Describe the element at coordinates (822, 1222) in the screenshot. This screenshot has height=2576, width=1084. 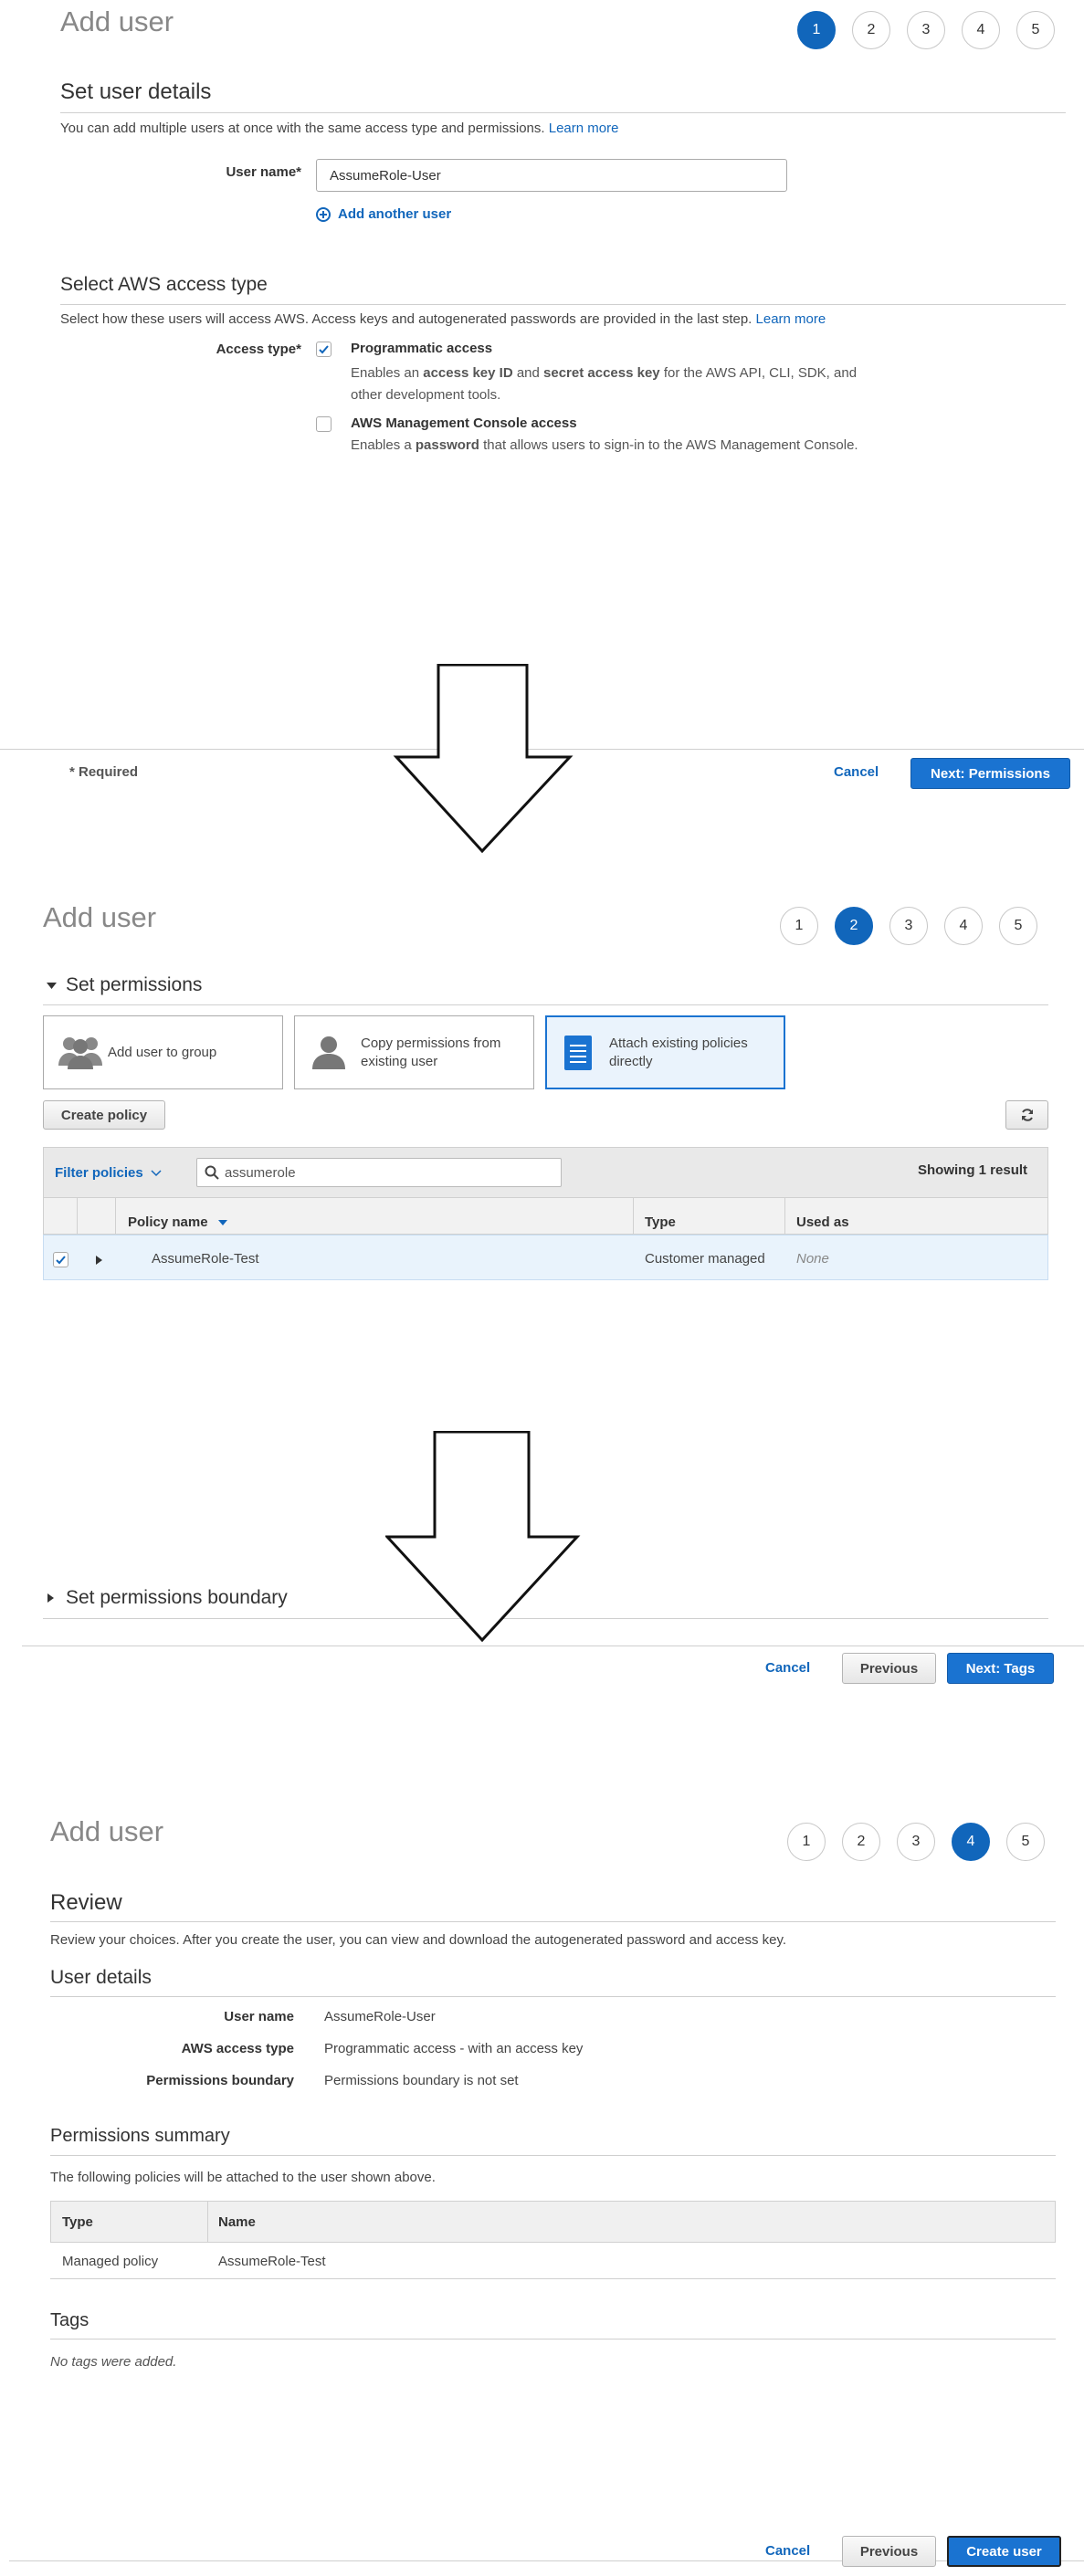
I see `column-used-as: Used as` at that location.